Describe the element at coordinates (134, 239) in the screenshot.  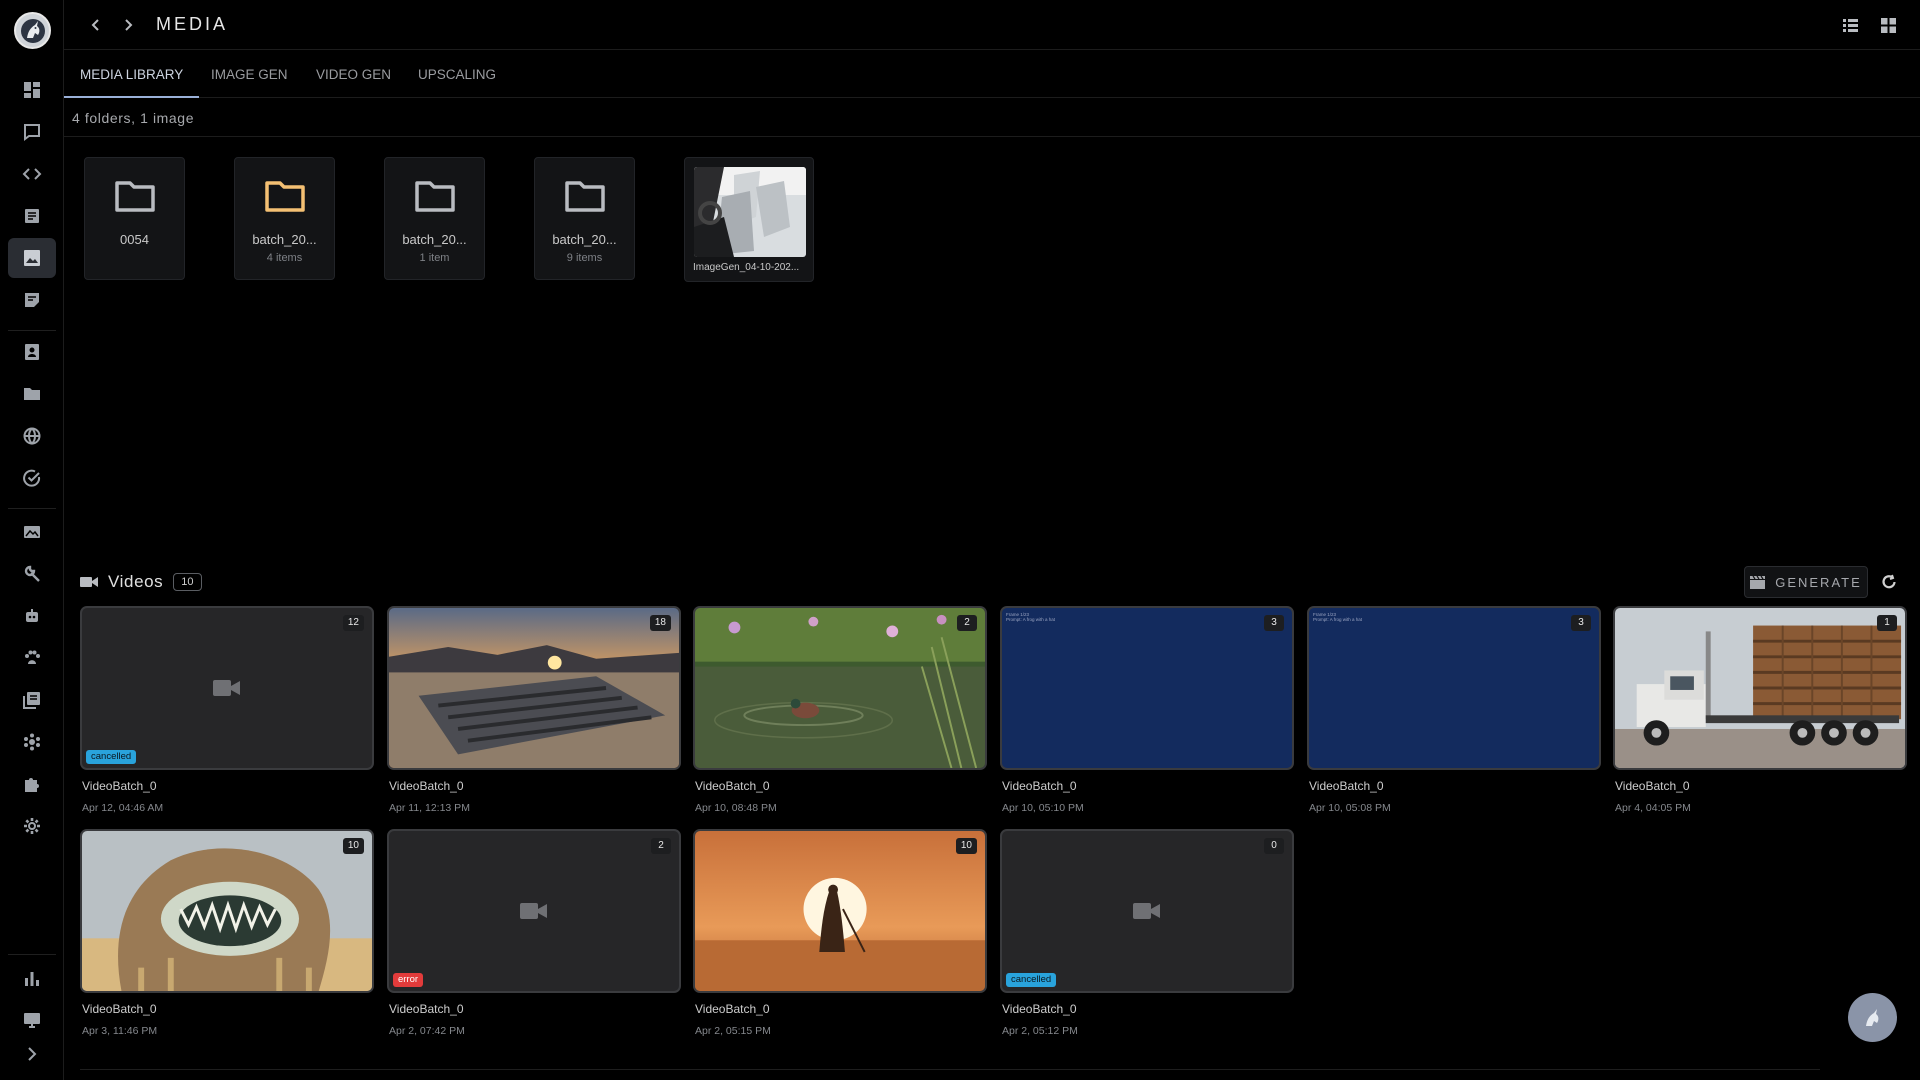
I see `folder-name: 0054` at that location.